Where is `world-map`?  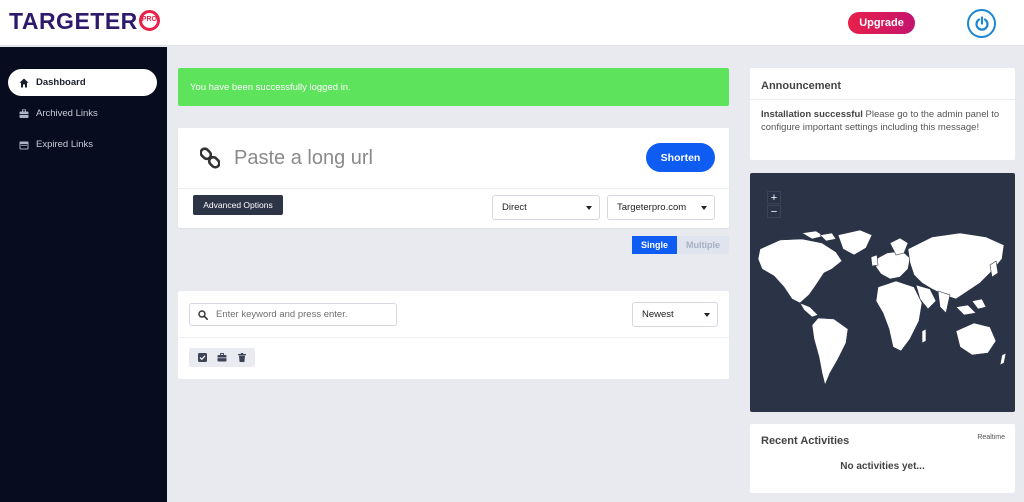
world-map is located at coordinates (882, 292).